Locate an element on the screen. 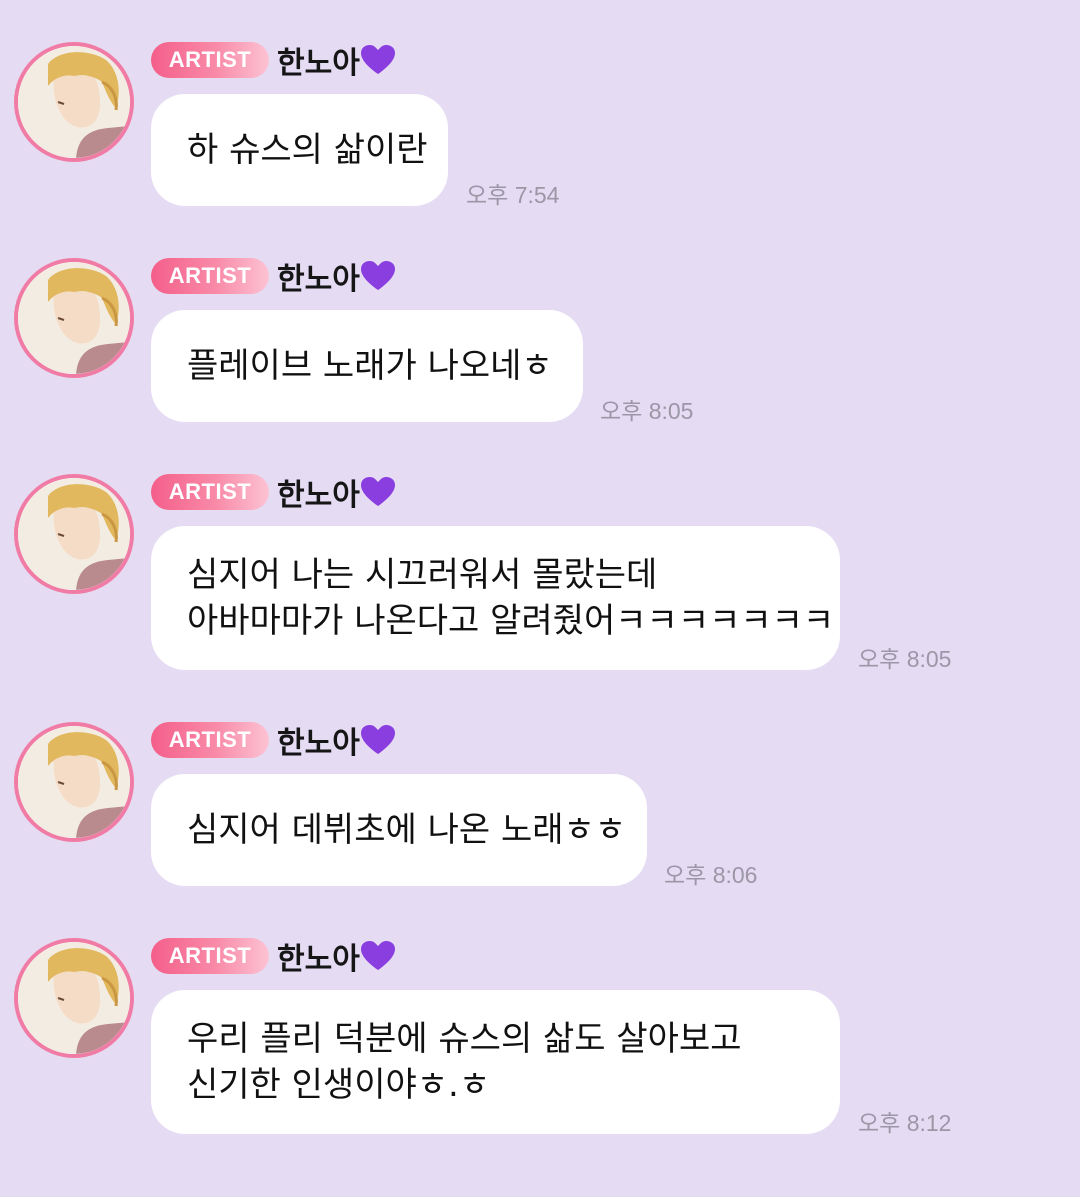 The image size is (1080, 1197). message-text: 우리 플리 덕분에 슈스의 삶도 살아보고 is located at coordinates (464, 1039).